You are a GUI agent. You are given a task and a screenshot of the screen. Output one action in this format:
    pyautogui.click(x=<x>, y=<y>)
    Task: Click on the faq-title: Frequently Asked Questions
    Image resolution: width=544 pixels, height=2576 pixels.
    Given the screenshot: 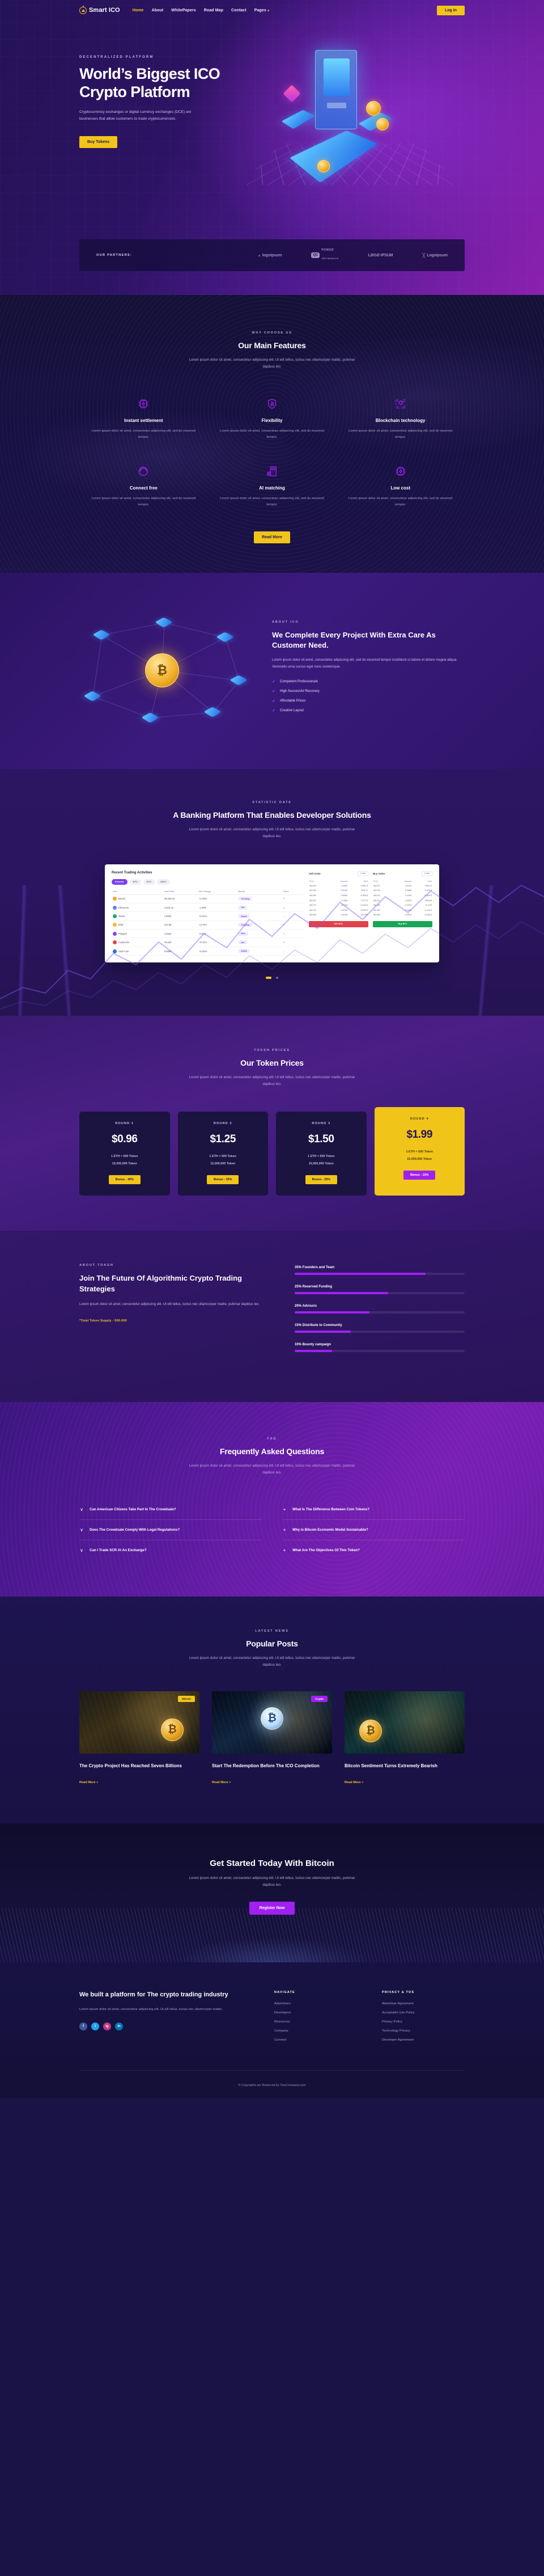 What is the action you would take?
    pyautogui.click(x=272, y=1451)
    